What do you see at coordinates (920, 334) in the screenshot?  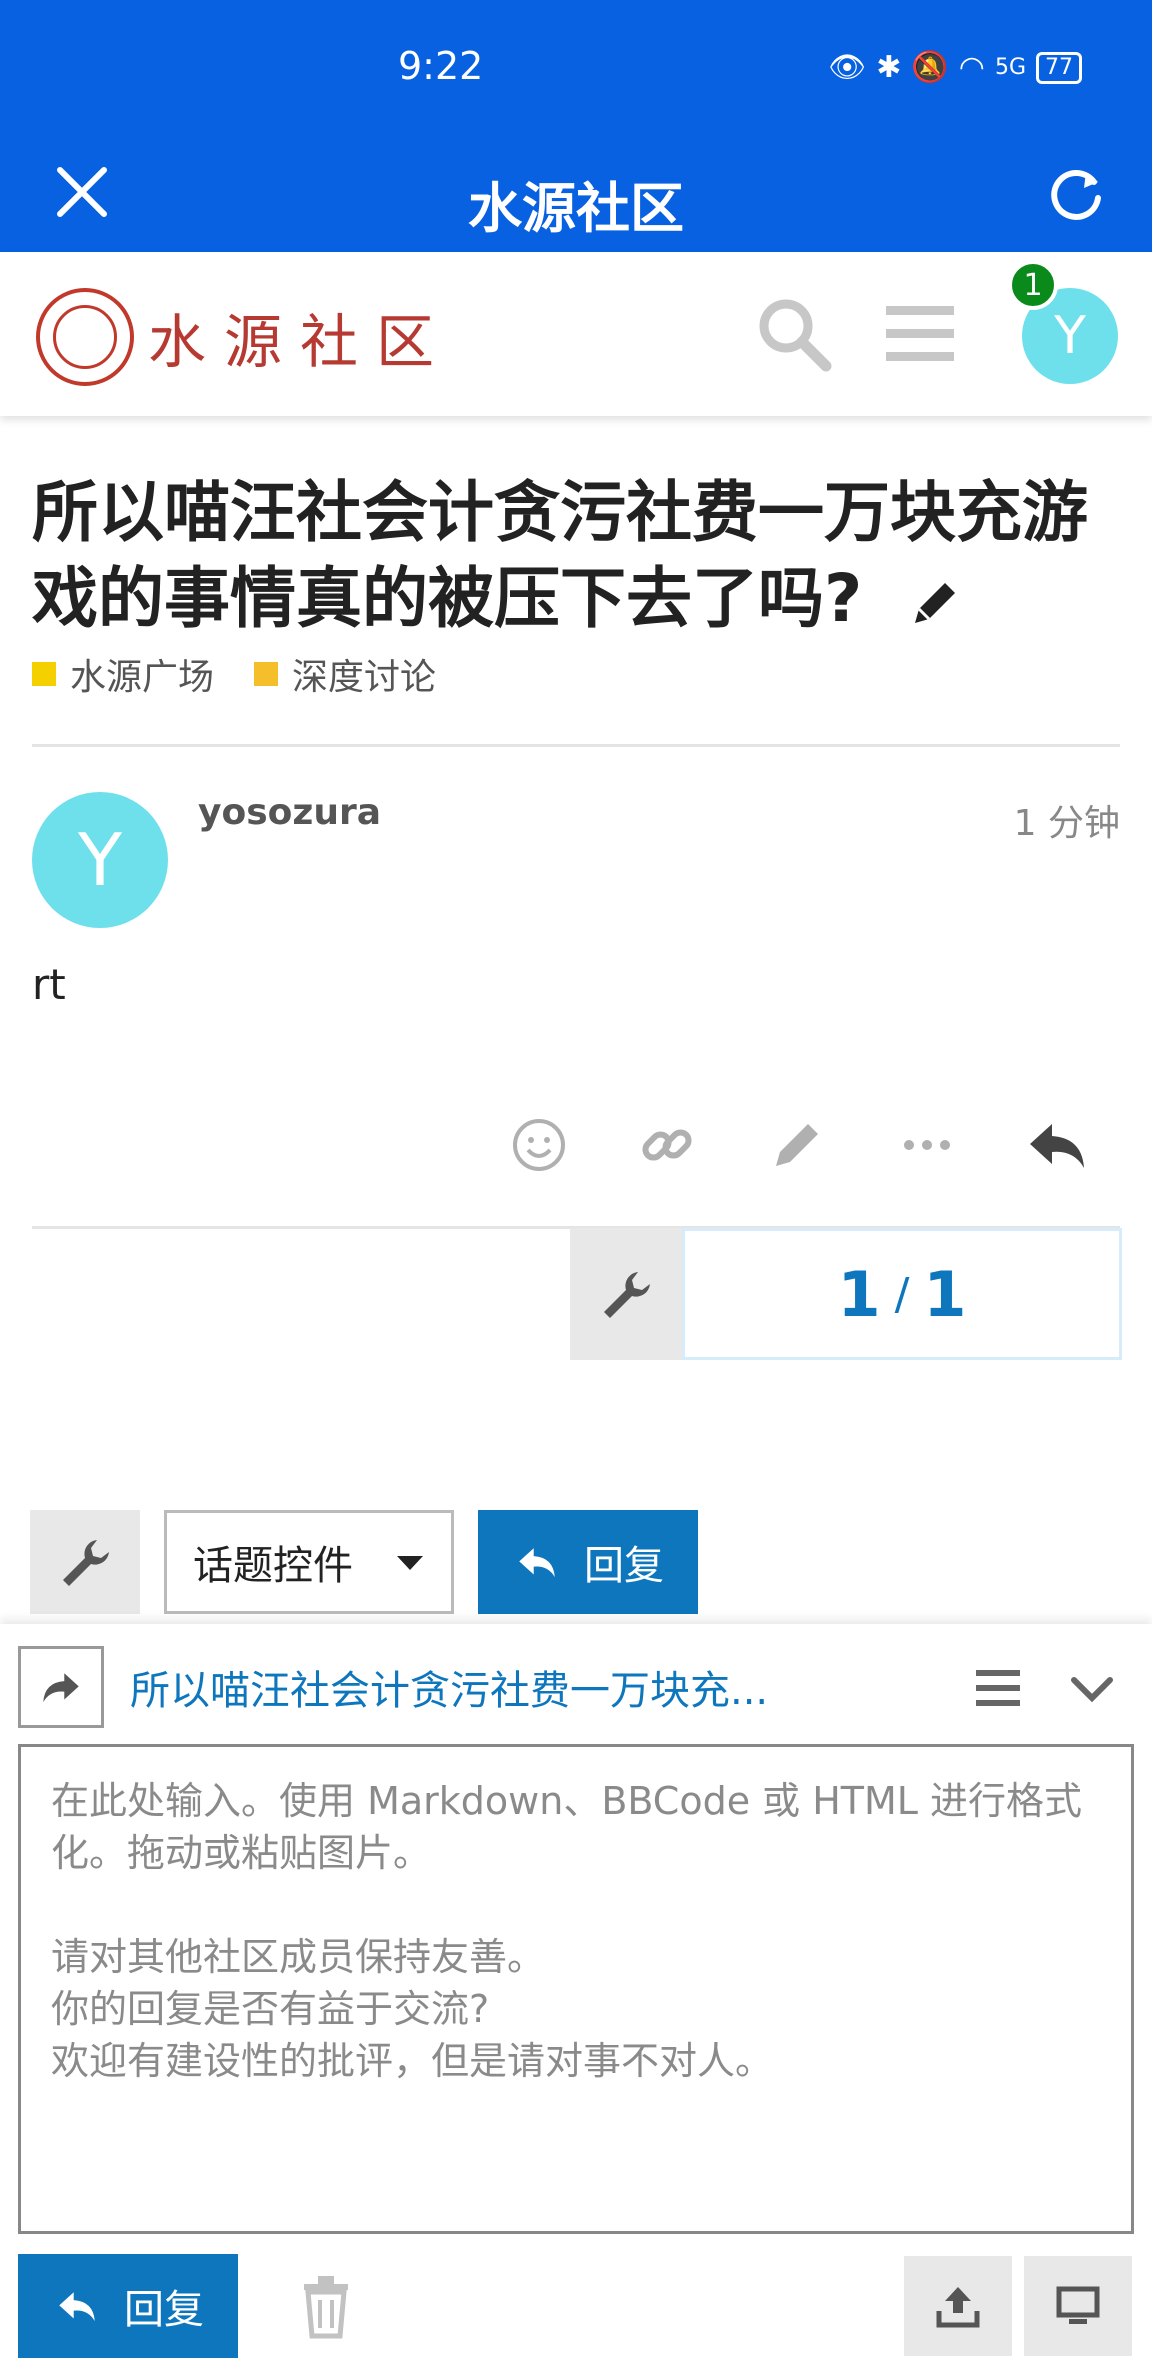 I see `hamburger-menu-icon` at bounding box center [920, 334].